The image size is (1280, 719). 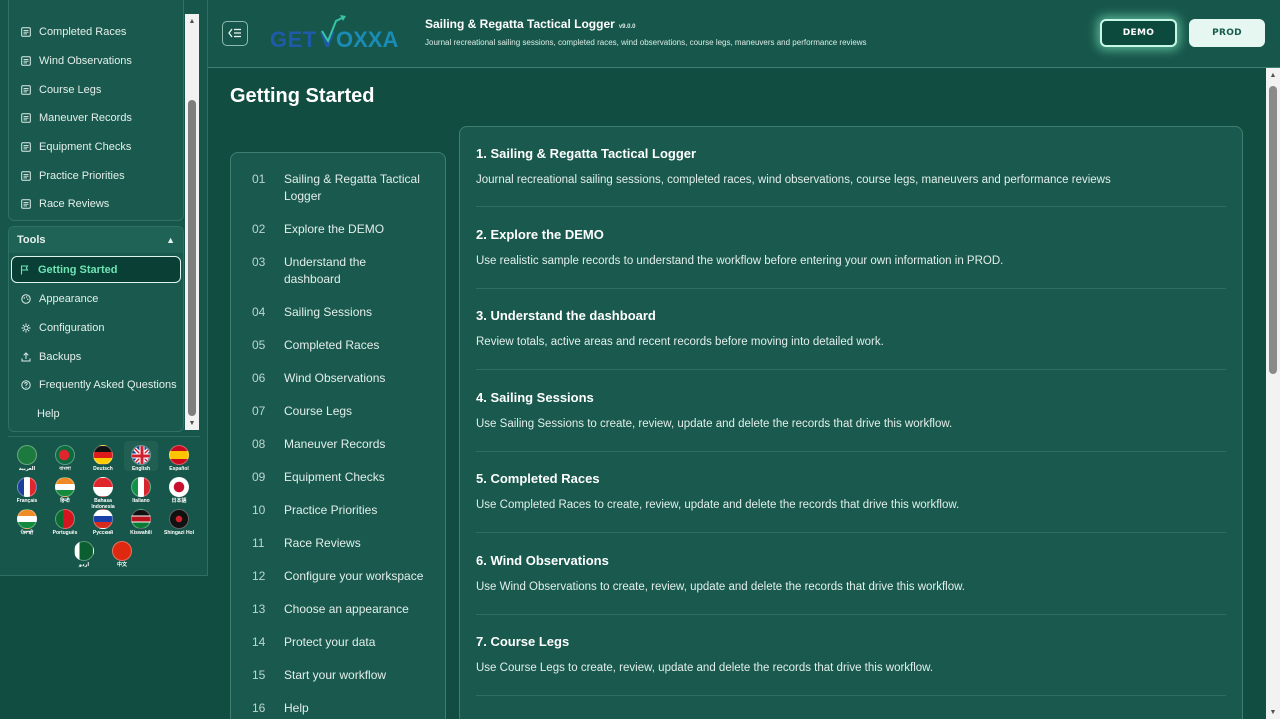 What do you see at coordinates (69, 299) in the screenshot?
I see `sidebar-item-label: Appearance` at bounding box center [69, 299].